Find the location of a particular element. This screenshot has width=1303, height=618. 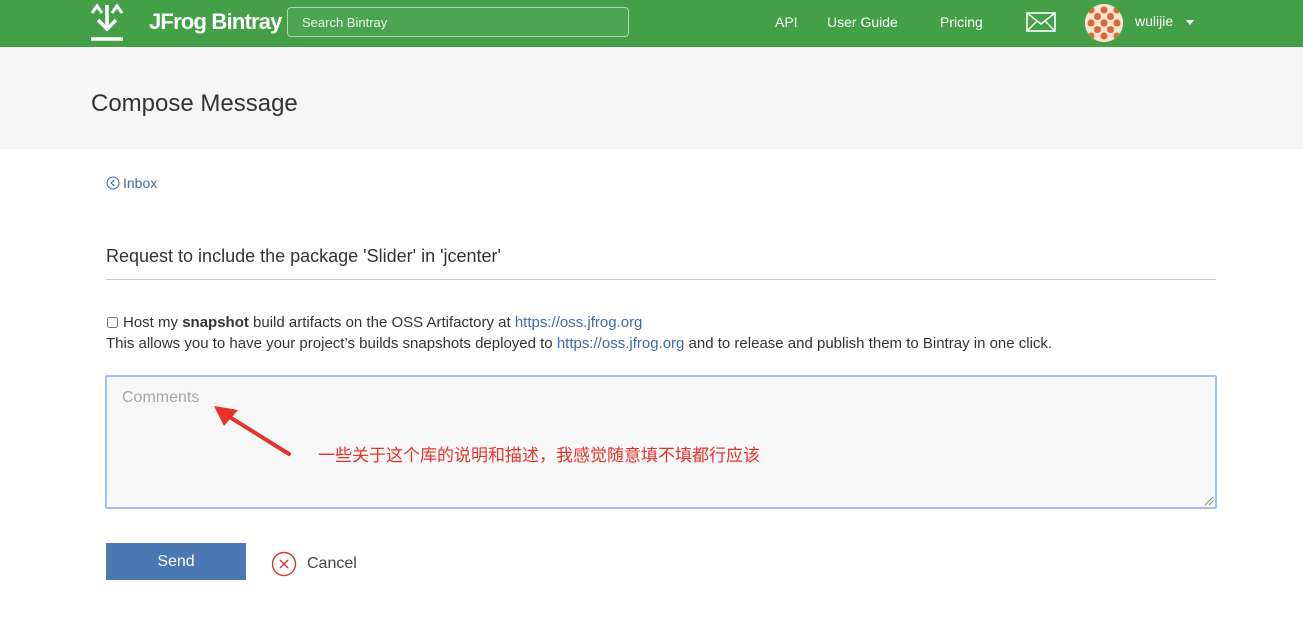

search-input is located at coordinates (458, 22).